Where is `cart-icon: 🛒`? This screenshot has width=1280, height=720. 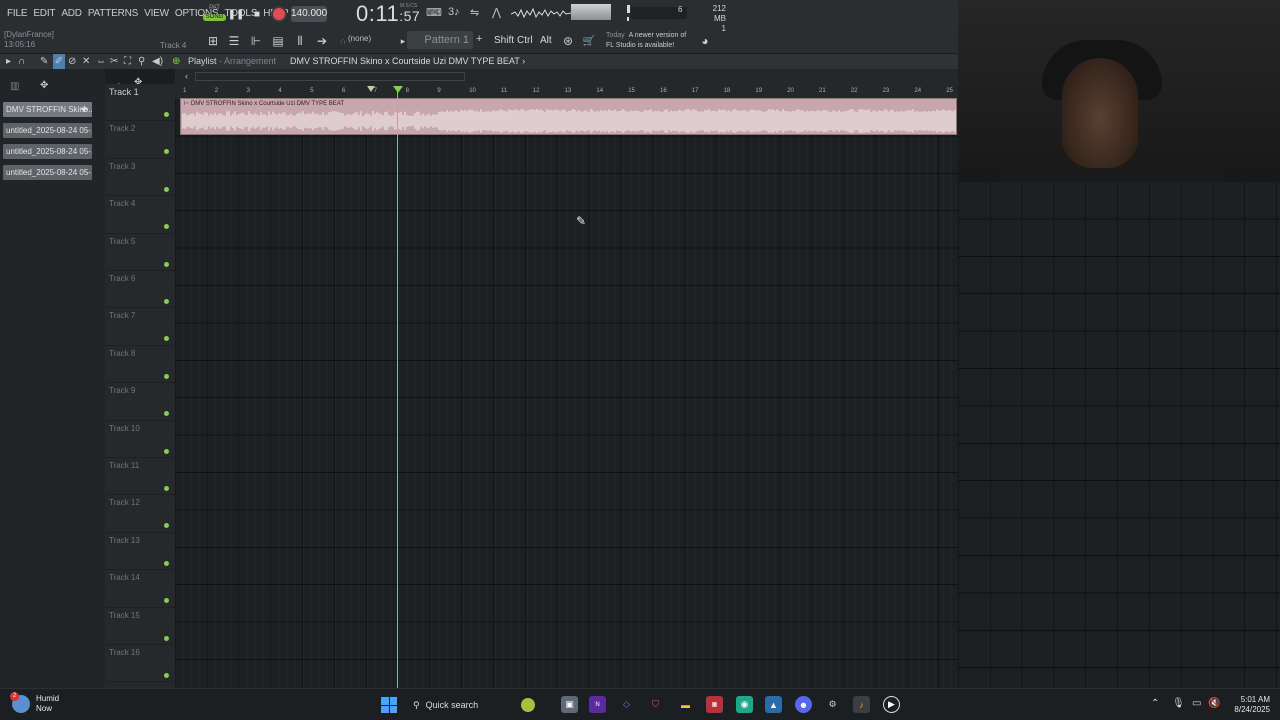
cart-icon: 🛒 is located at coordinates (589, 41).